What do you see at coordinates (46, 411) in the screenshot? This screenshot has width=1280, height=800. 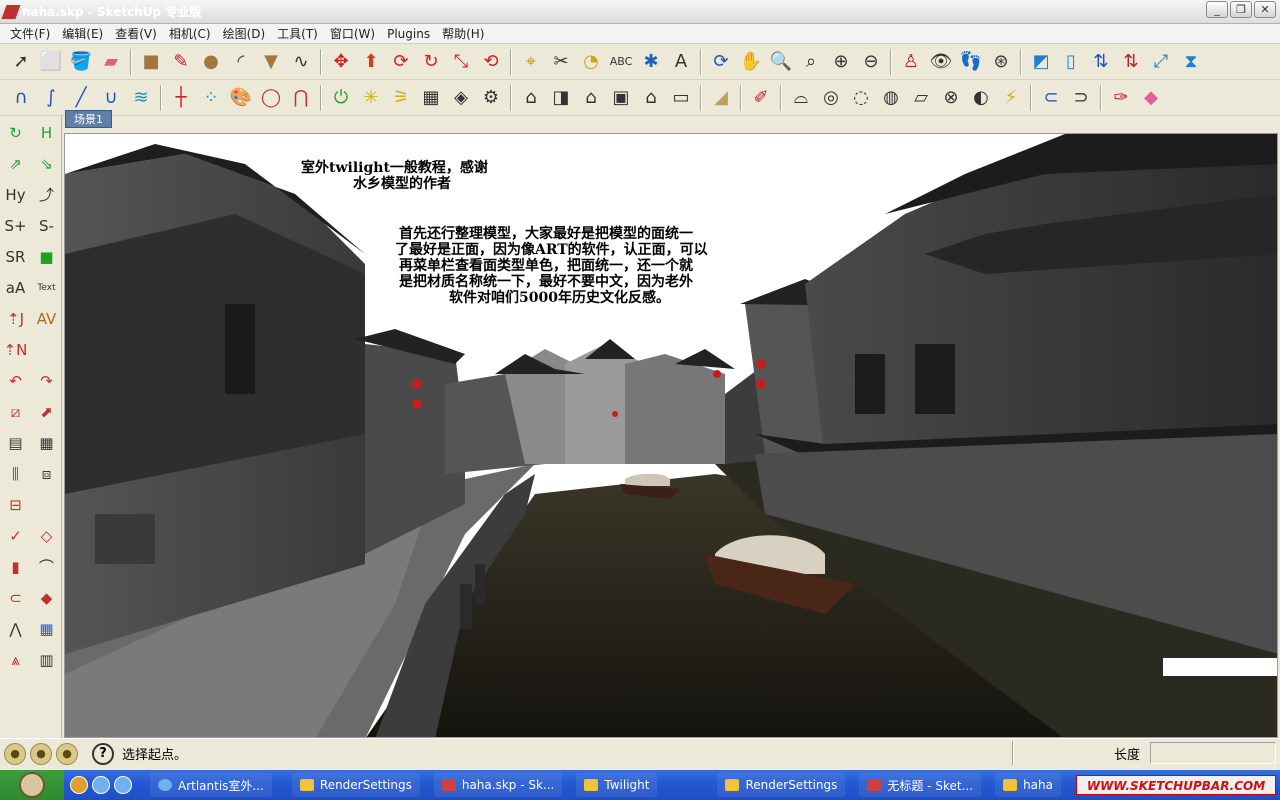 I see `extrude-icon: ⬈` at bounding box center [46, 411].